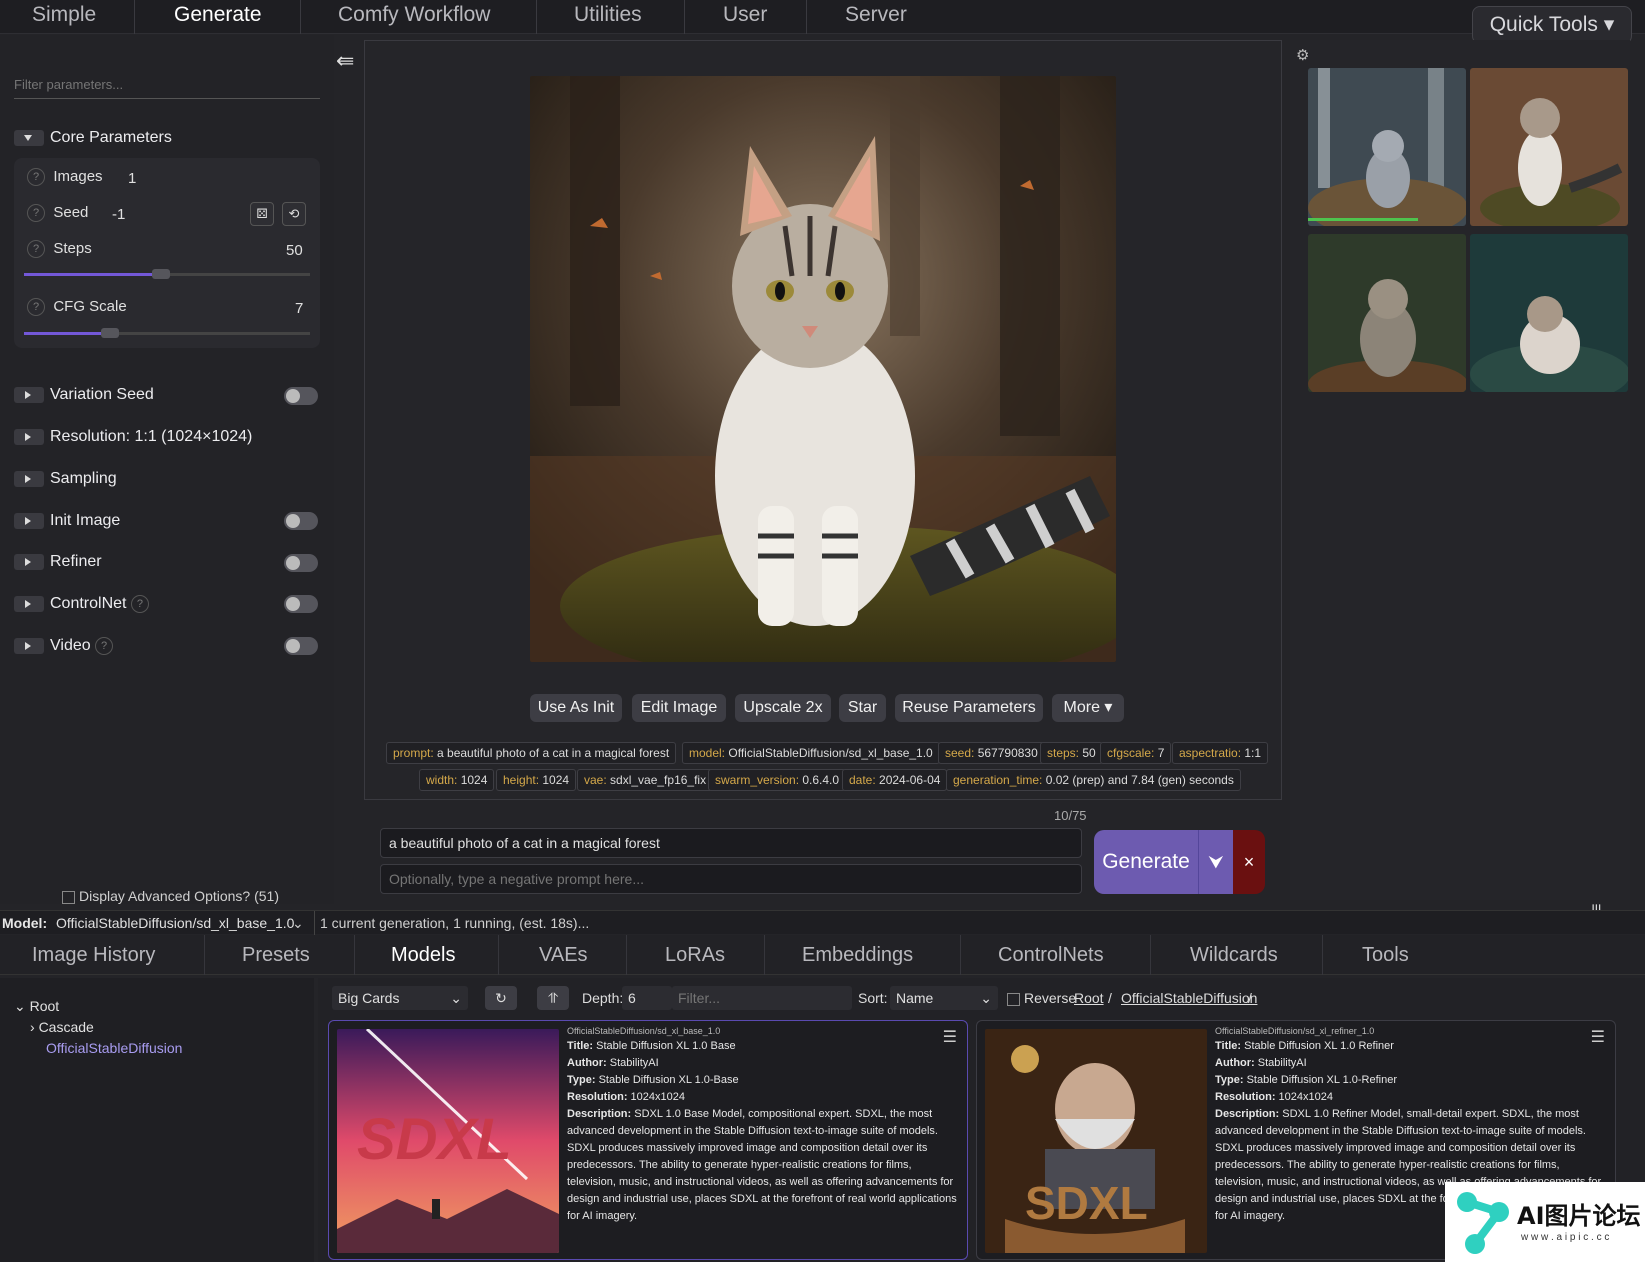  I want to click on breadcrumb-root: Root, so click(1089, 998).